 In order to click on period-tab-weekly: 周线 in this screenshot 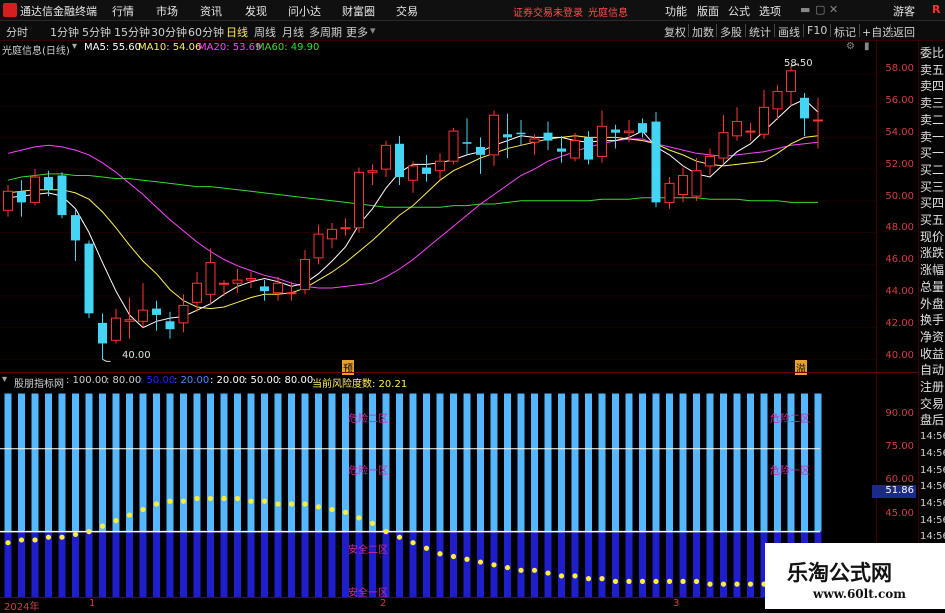, I will do `click(265, 32)`.